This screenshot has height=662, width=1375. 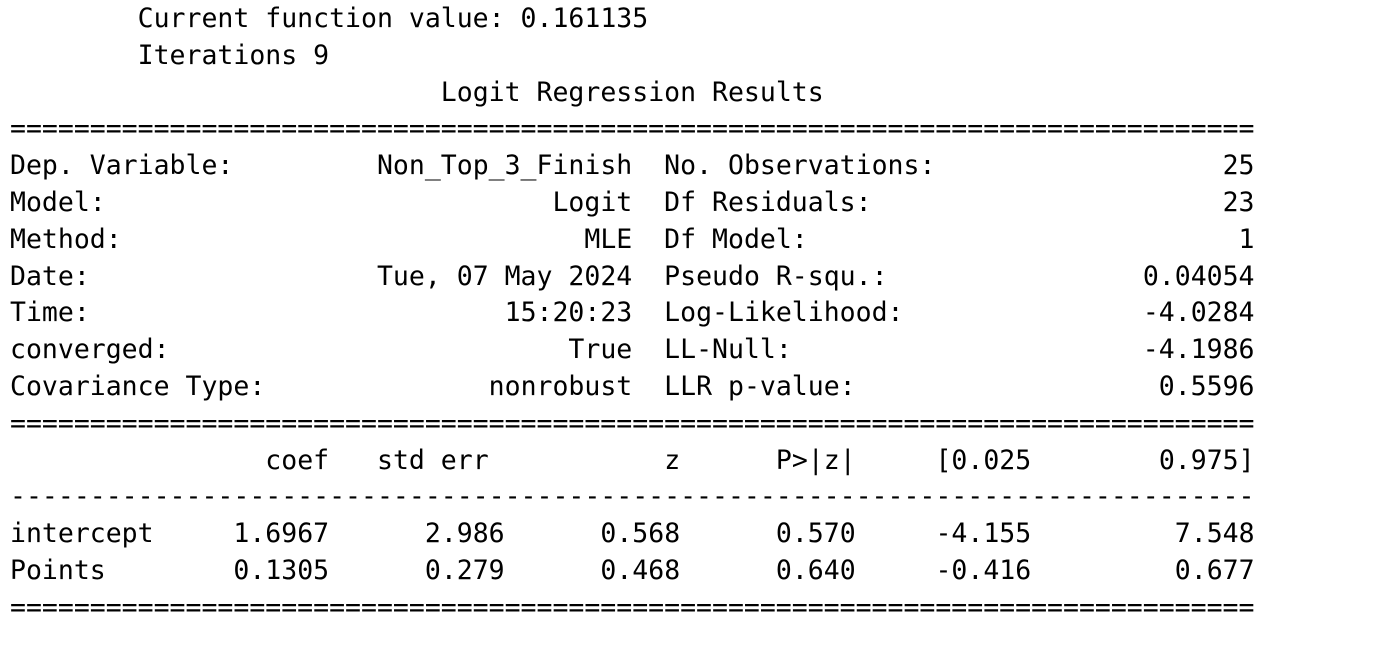 What do you see at coordinates (122, 166) in the screenshot?
I see `summary-left-label: Dep. Variable:` at bounding box center [122, 166].